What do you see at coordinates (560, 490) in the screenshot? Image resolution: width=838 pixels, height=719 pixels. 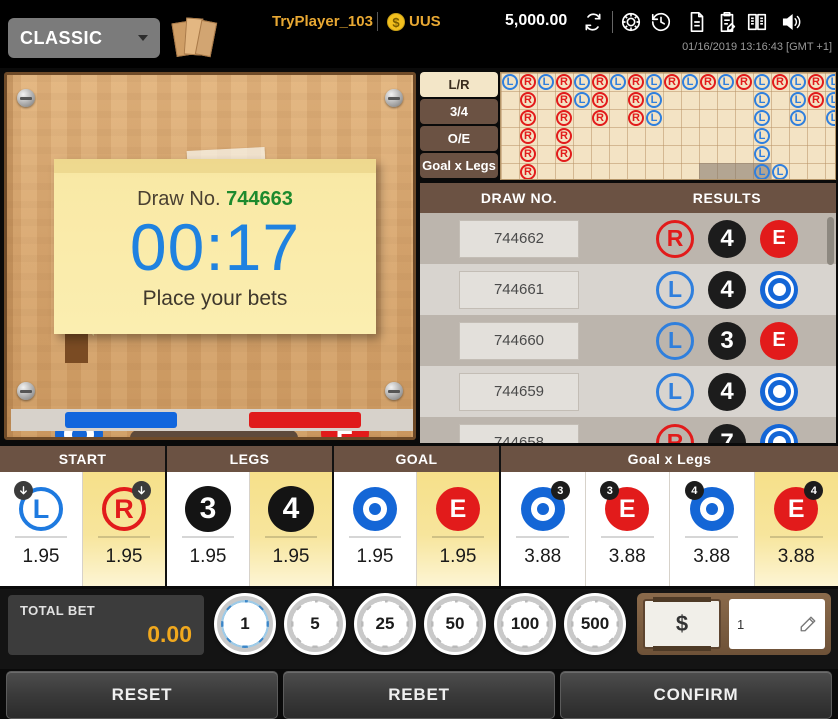 I see `legs-count-badge: 3` at bounding box center [560, 490].